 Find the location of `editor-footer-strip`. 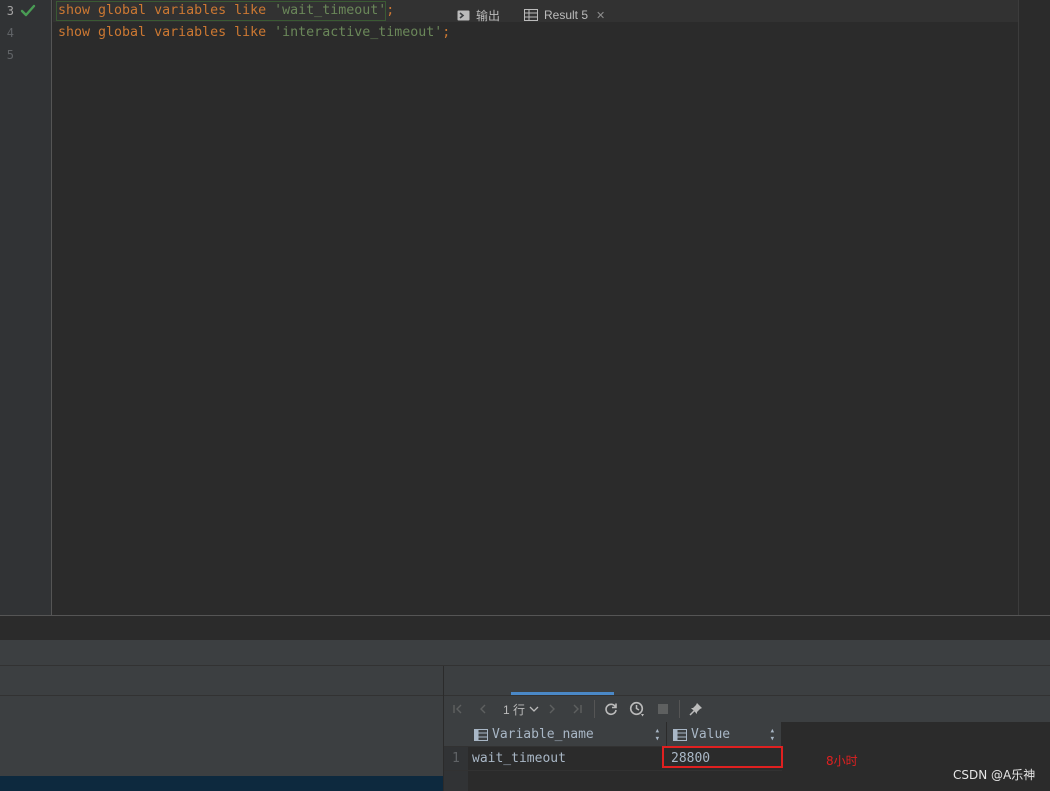

editor-footer-strip is located at coordinates (525, 628).